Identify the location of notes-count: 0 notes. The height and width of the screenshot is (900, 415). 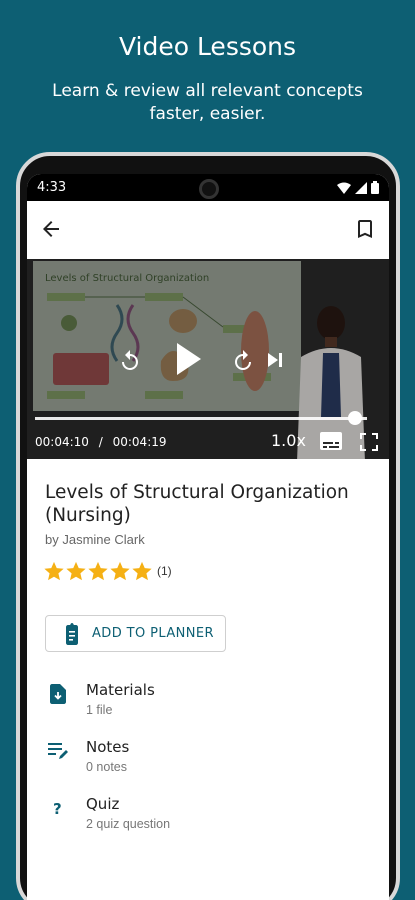
(107, 767).